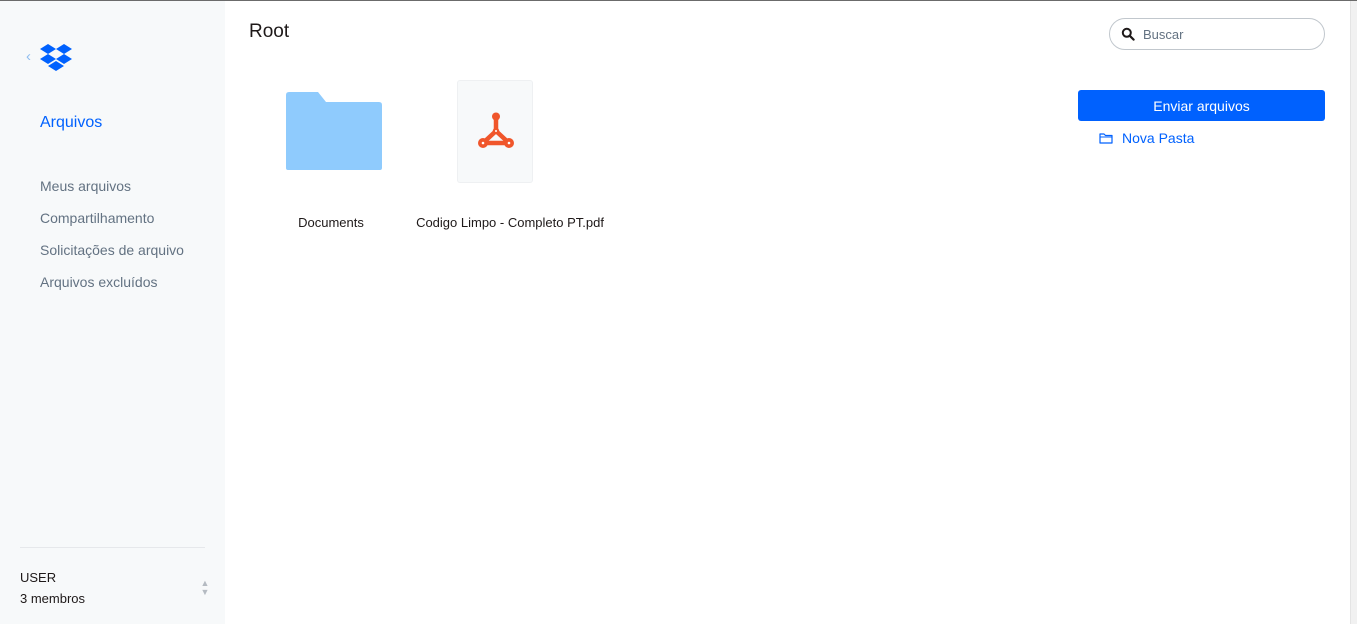 This screenshot has height=624, width=1357. I want to click on file-name: Codigo Limpo - Completo PT.pdf, so click(510, 222).